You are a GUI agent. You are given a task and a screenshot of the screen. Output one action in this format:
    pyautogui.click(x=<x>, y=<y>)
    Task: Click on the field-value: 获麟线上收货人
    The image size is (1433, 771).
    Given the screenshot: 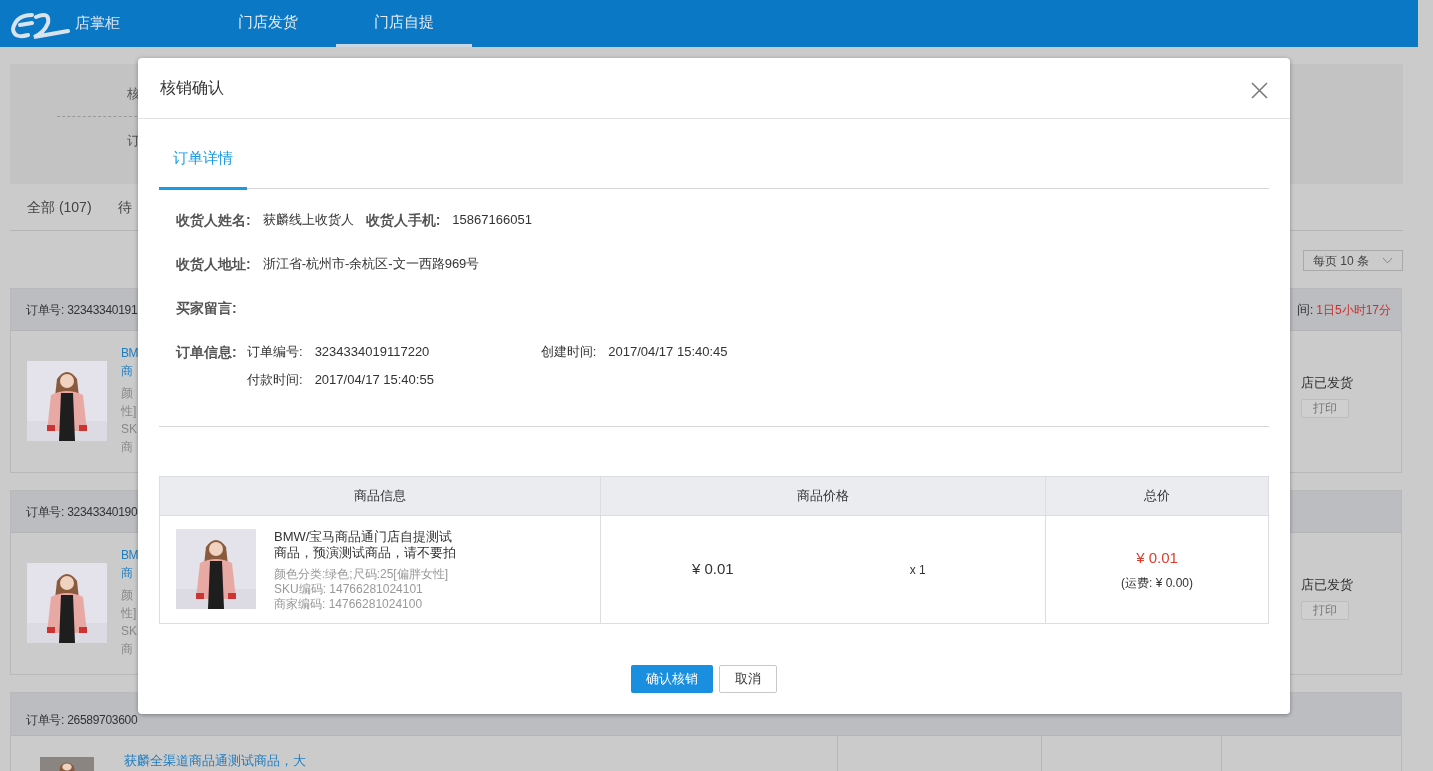 What is the action you would take?
    pyautogui.click(x=308, y=220)
    